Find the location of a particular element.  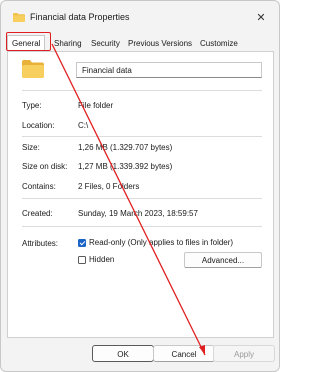

cancel-button: Cancel is located at coordinates (184, 353).